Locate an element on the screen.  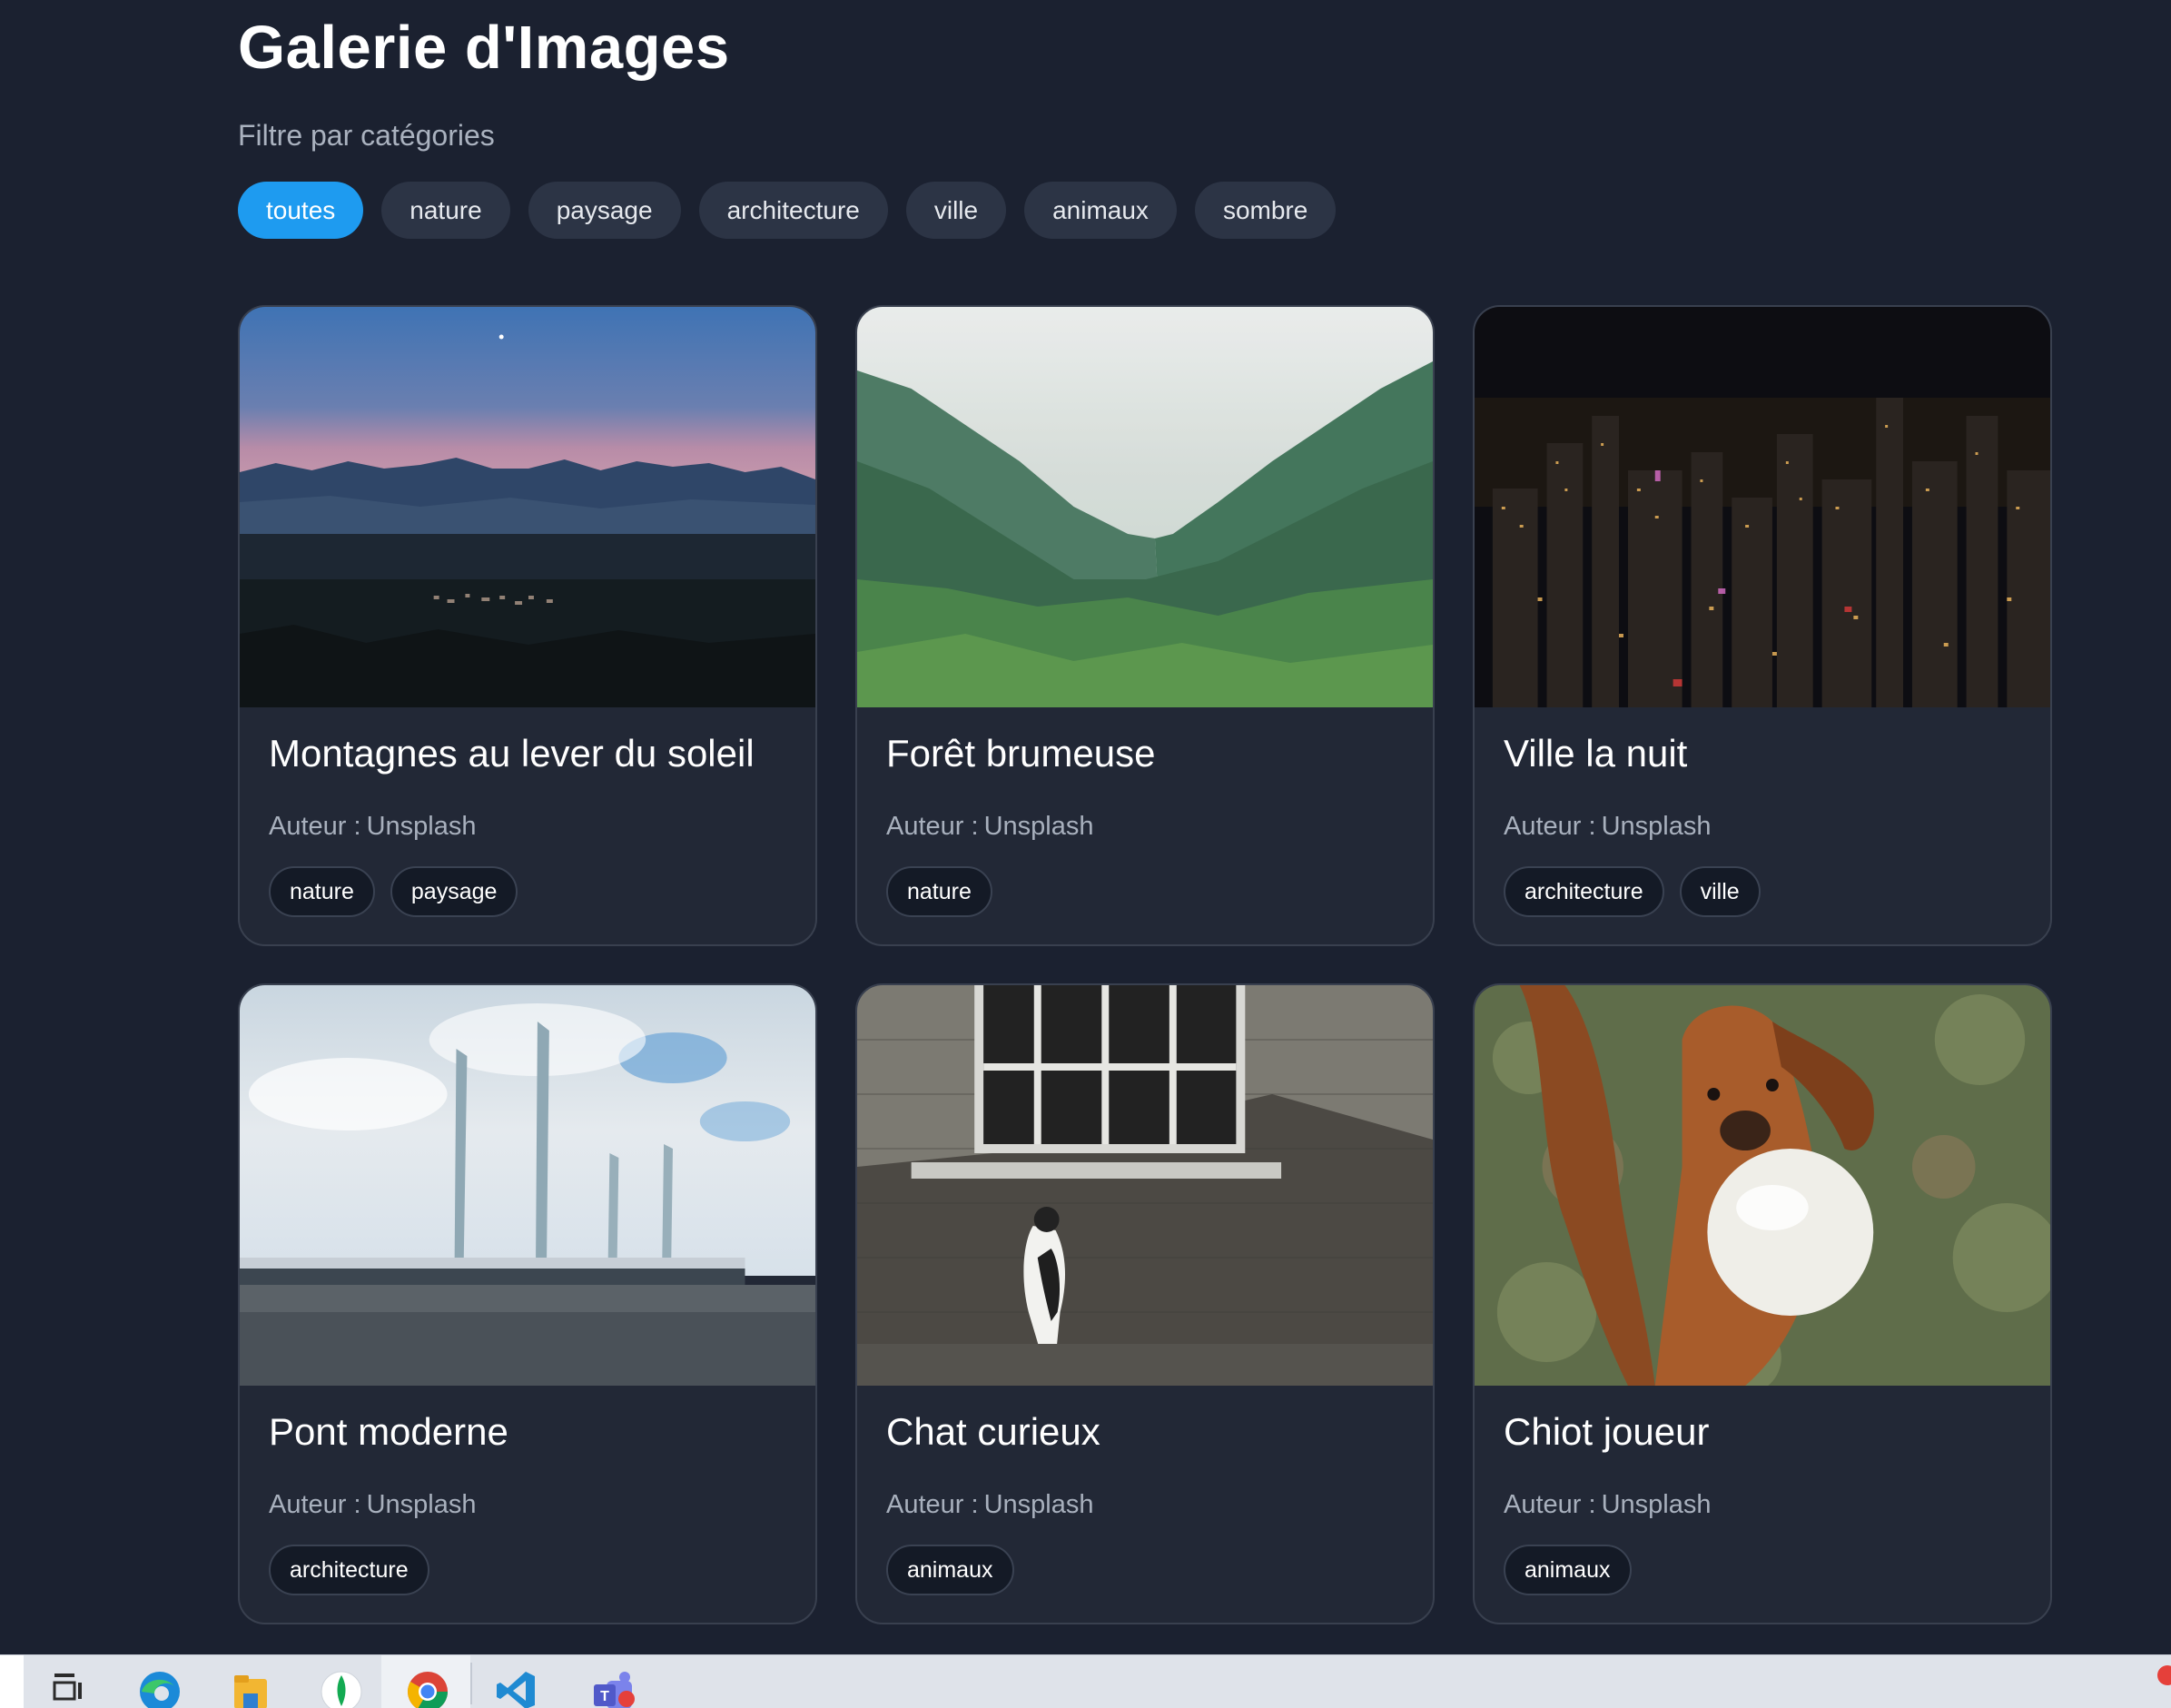
card-tags: nature paysage is located at coordinates (393, 891).